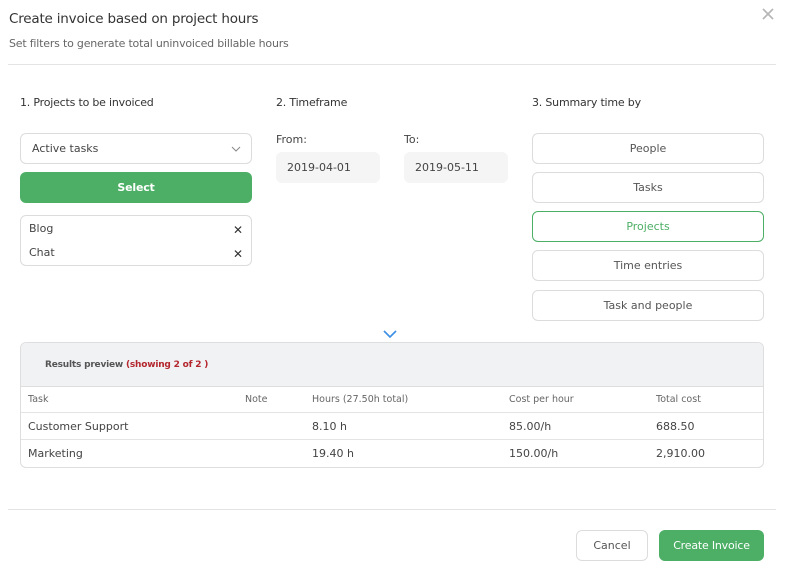  Describe the element at coordinates (136, 255) in the screenshot. I see `selected-project-item: Chat ✕` at that location.